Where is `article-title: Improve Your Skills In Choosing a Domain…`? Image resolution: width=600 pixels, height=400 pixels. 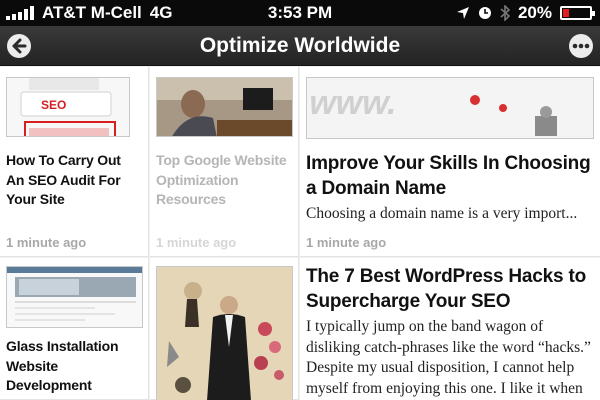 article-title: Improve Your Skills In Choosing a Domain… is located at coordinates (451, 176).